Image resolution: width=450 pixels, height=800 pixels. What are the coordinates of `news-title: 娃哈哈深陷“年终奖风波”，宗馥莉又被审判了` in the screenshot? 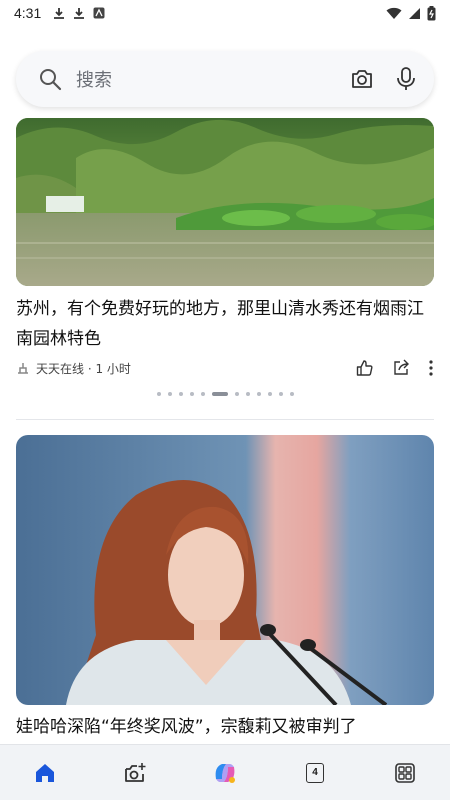 It's located at (226, 727).